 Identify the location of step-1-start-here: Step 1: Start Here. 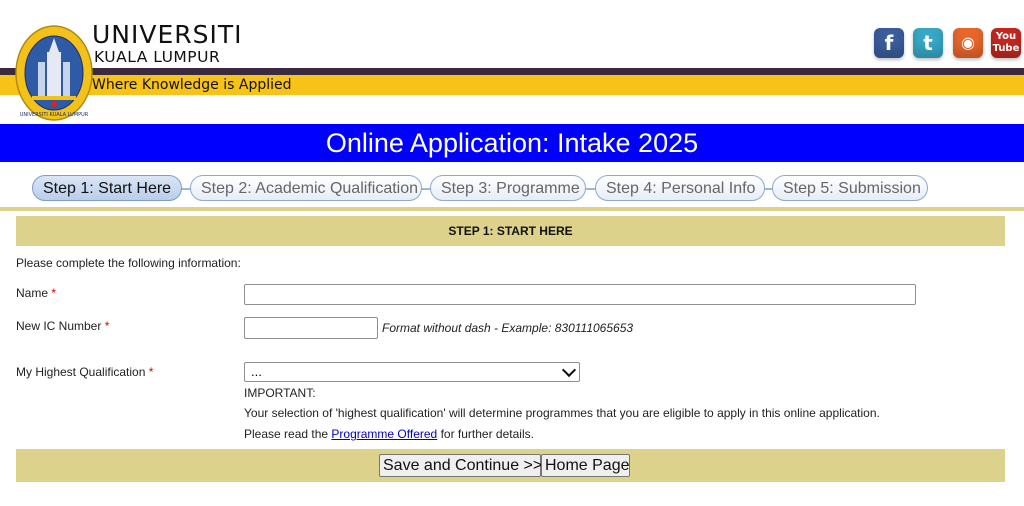
(107, 188).